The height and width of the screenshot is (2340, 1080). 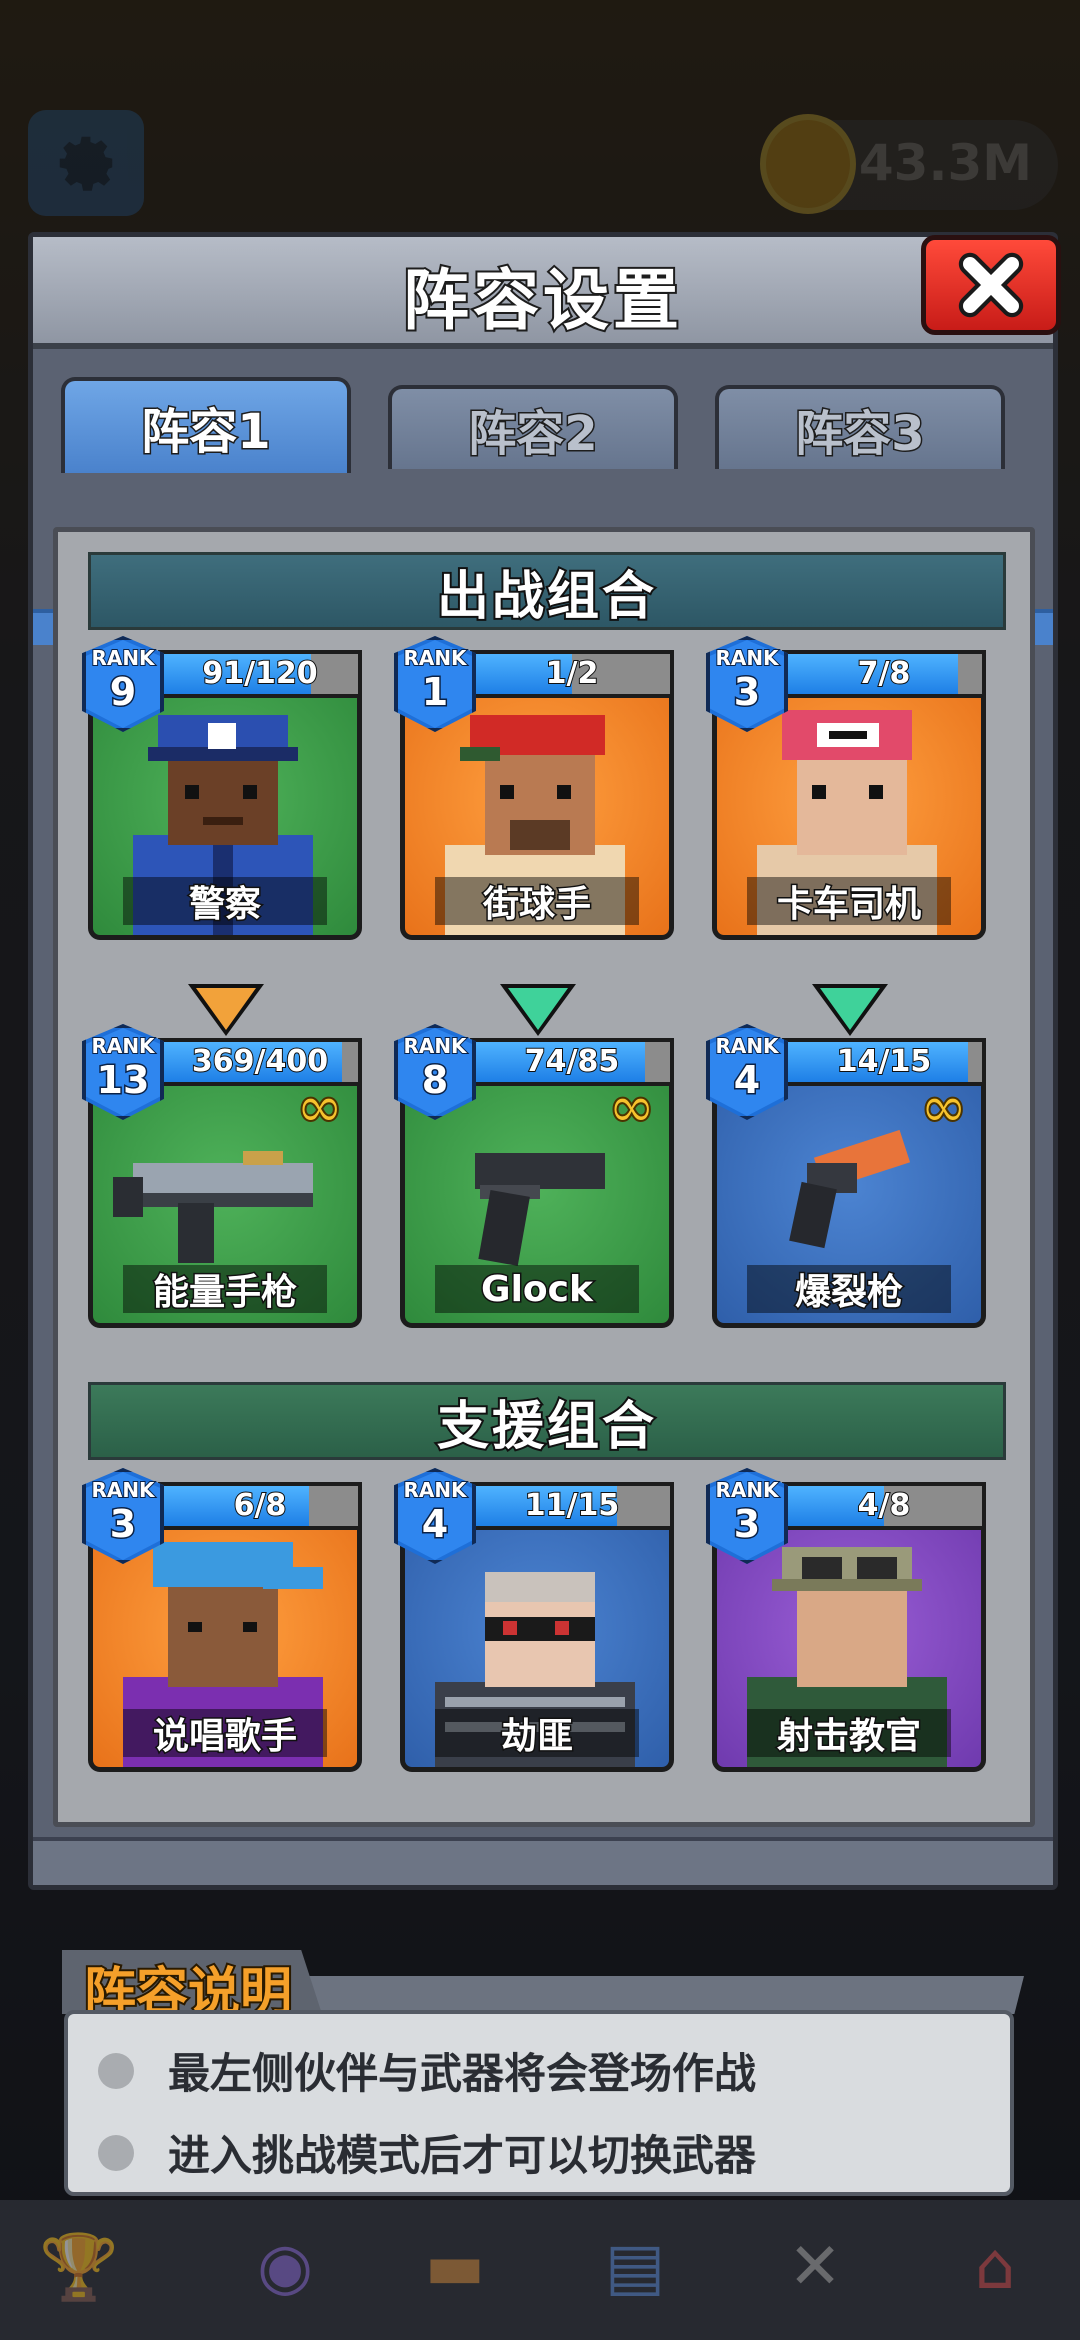 I want to click on progress-text: 14/15, so click(x=884, y=1061).